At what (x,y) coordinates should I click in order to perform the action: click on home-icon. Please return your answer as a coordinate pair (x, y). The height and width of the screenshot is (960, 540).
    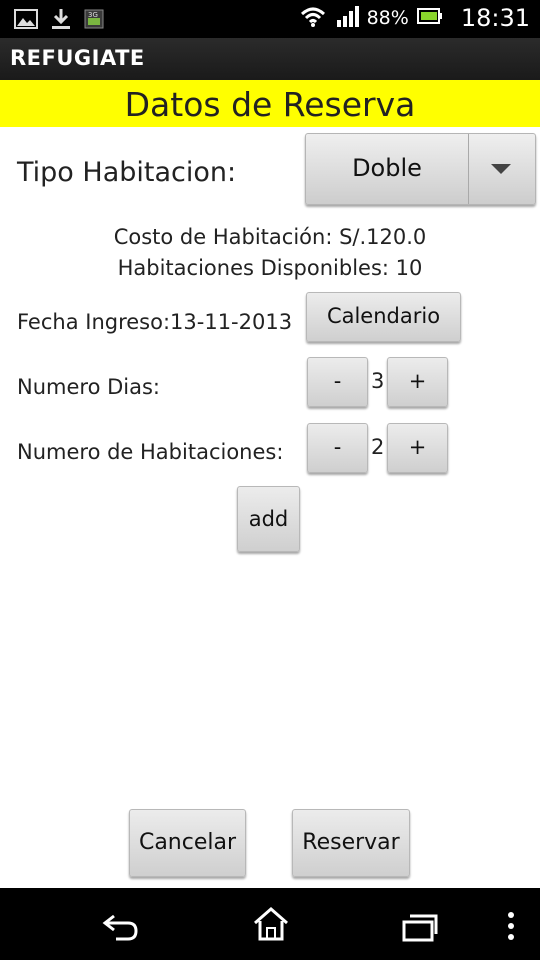
    Looking at the image, I should click on (271, 926).